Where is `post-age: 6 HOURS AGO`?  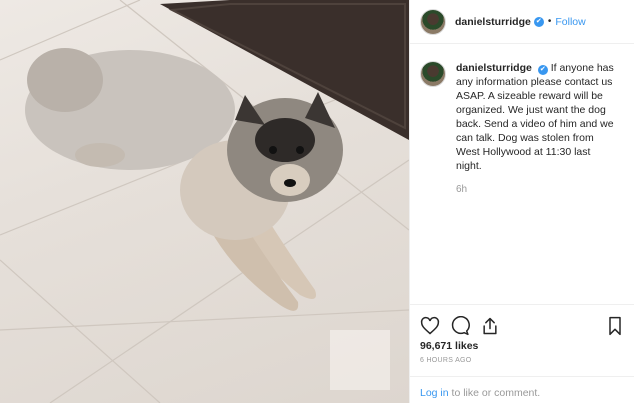
post-age: 6 HOURS AGO is located at coordinates (446, 360).